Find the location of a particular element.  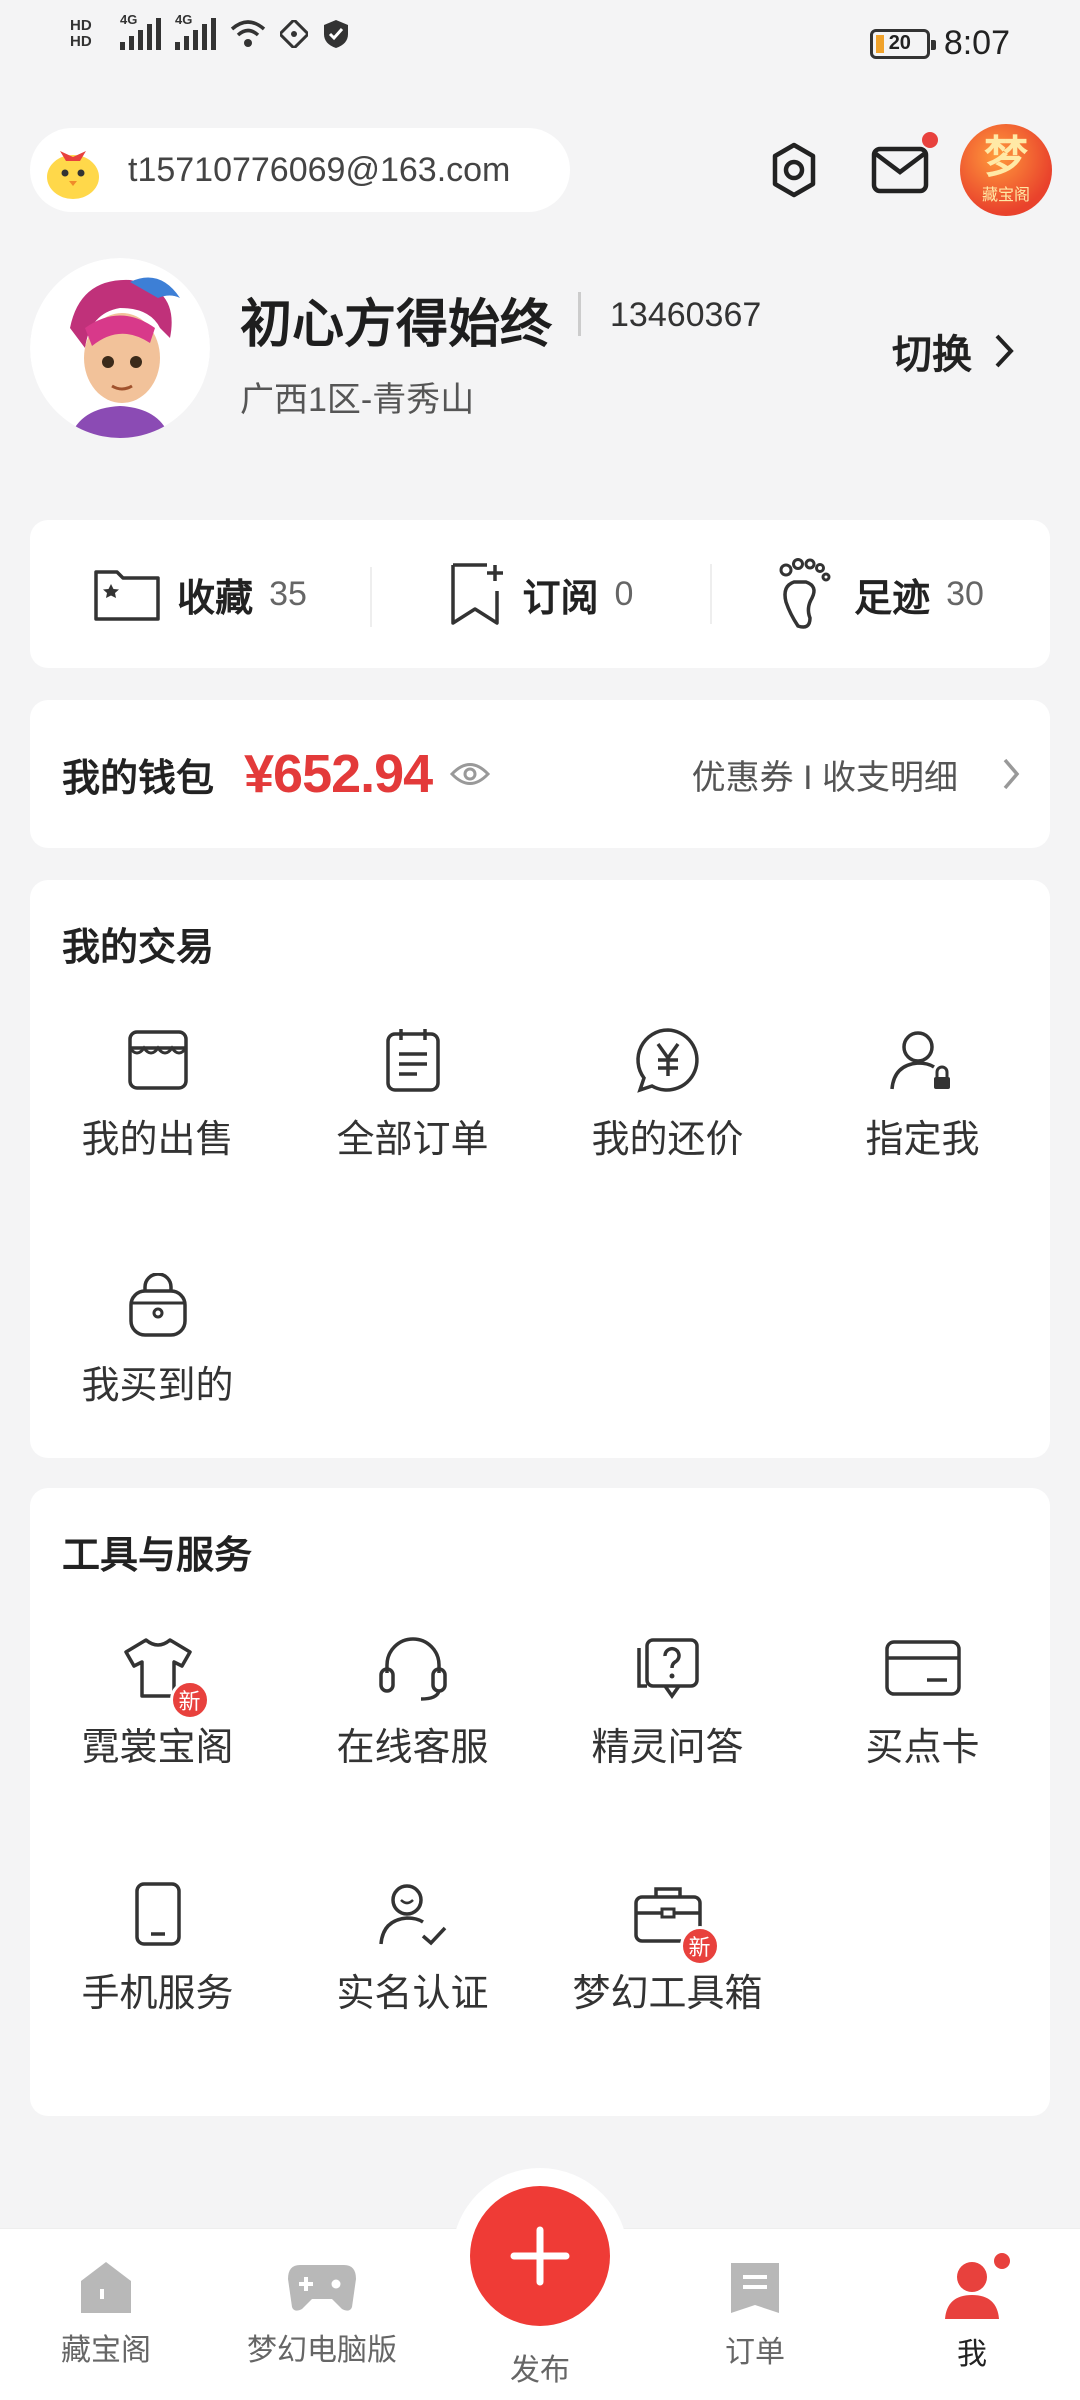

gear-icon is located at coordinates (794, 170).